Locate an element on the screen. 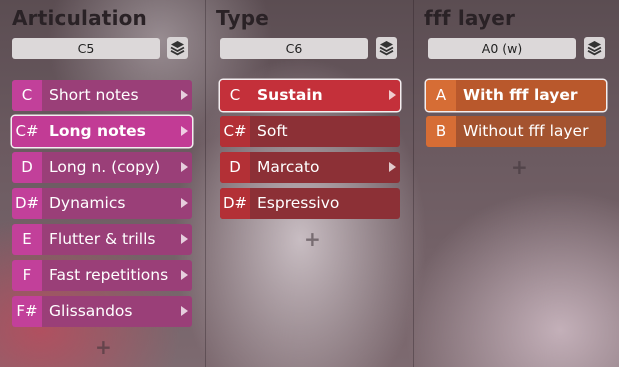  row-key: F# is located at coordinates (27, 311).